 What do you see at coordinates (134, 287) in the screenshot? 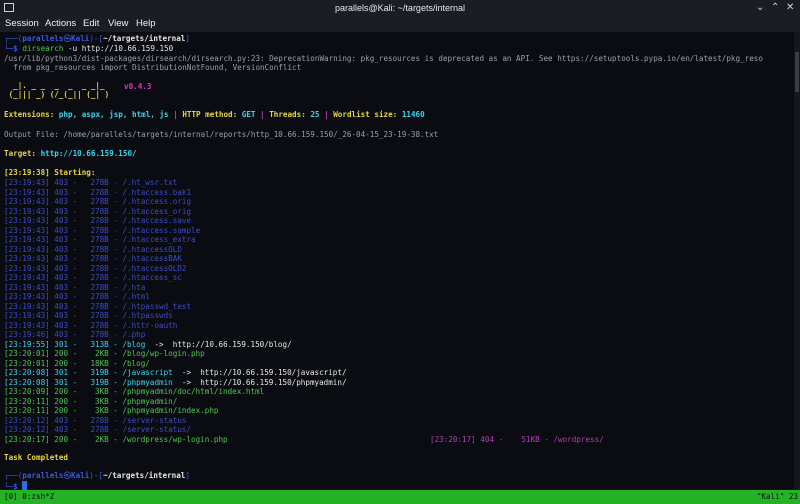
I see `result-path: /.hta` at bounding box center [134, 287].